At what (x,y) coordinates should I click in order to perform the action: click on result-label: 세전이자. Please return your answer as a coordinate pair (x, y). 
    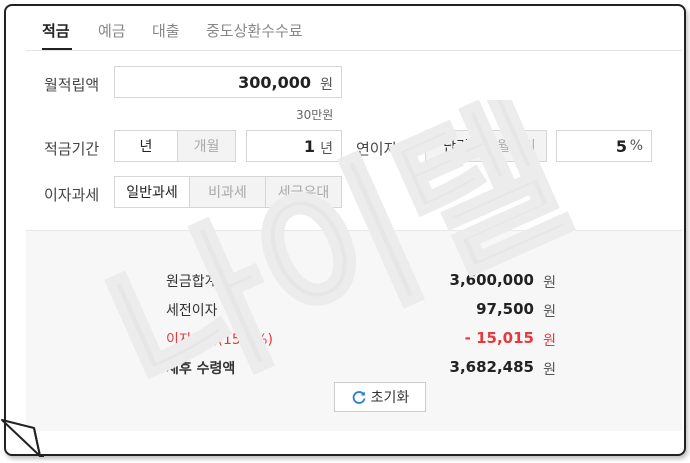
    Looking at the image, I should click on (192, 311).